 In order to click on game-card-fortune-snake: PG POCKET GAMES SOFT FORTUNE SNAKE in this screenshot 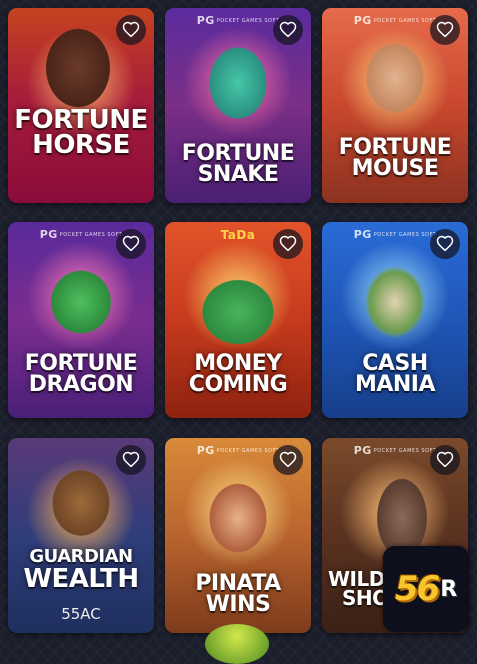, I will do `click(238, 105)`.